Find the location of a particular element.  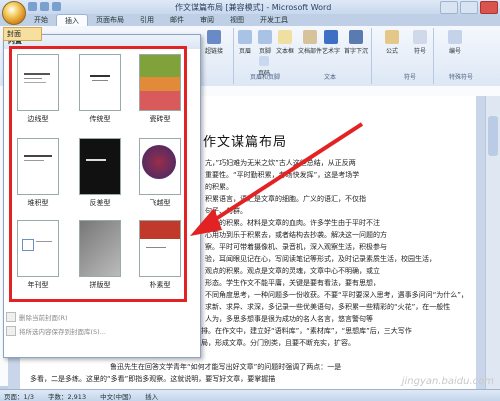

arrow-head is located at coordinates (206, 222).